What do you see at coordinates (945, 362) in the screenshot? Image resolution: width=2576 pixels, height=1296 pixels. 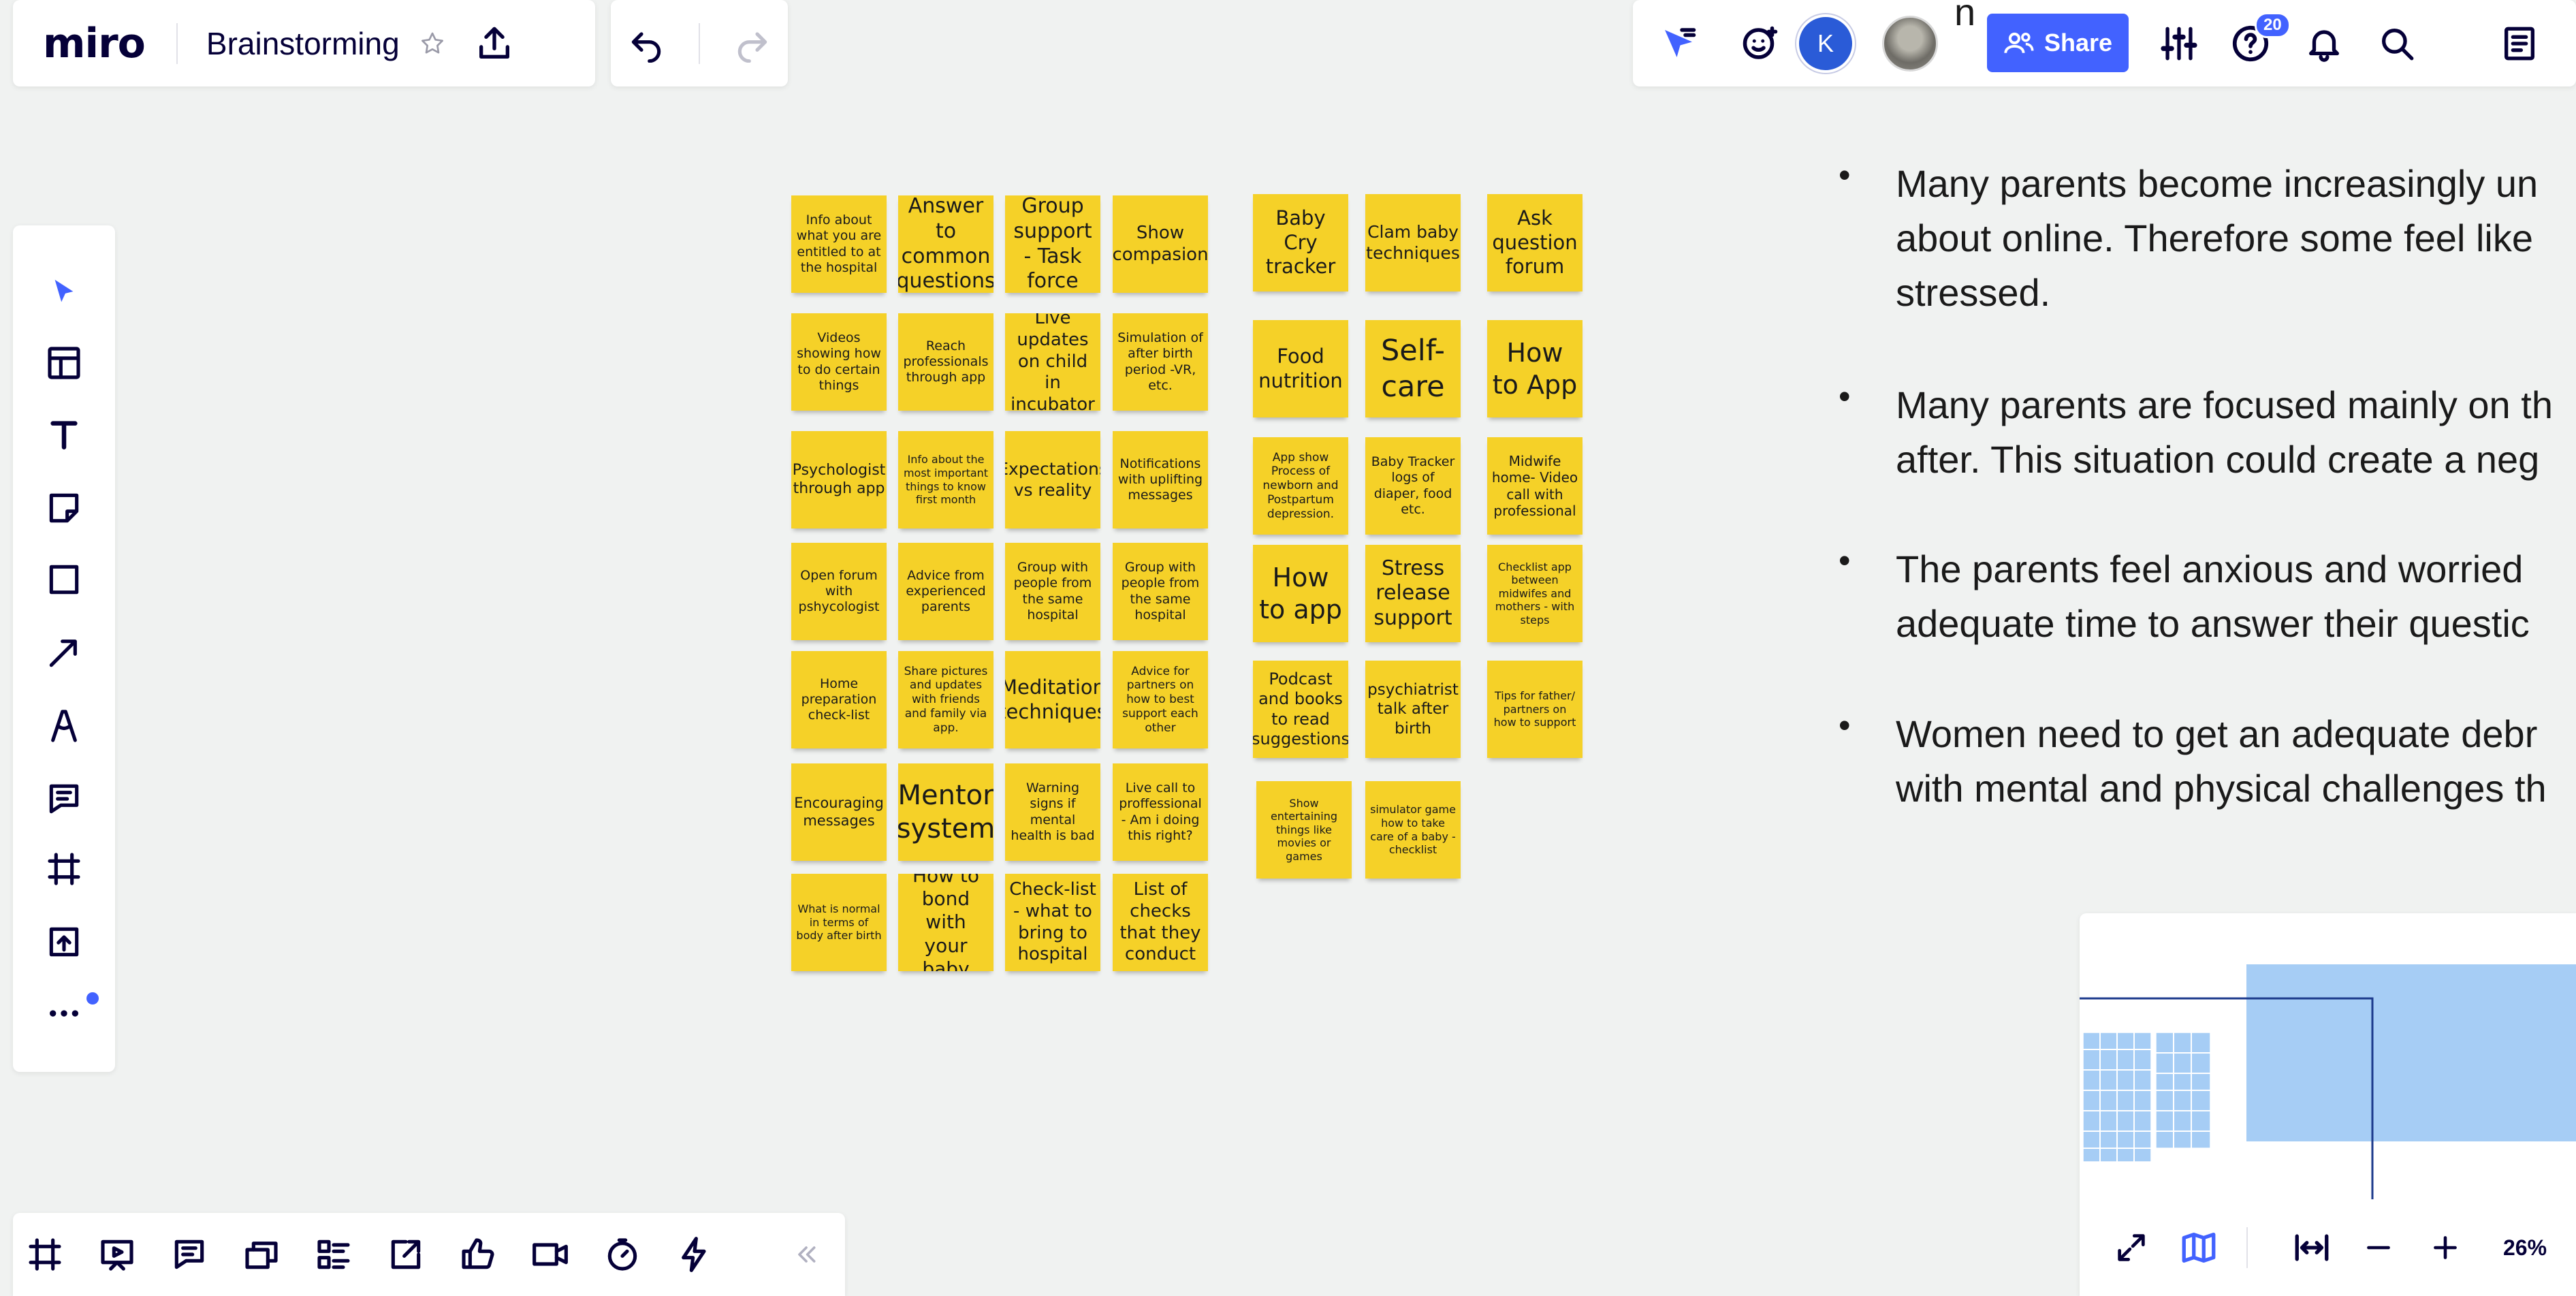 I see `sticky-note: Reach professionals through app` at bounding box center [945, 362].